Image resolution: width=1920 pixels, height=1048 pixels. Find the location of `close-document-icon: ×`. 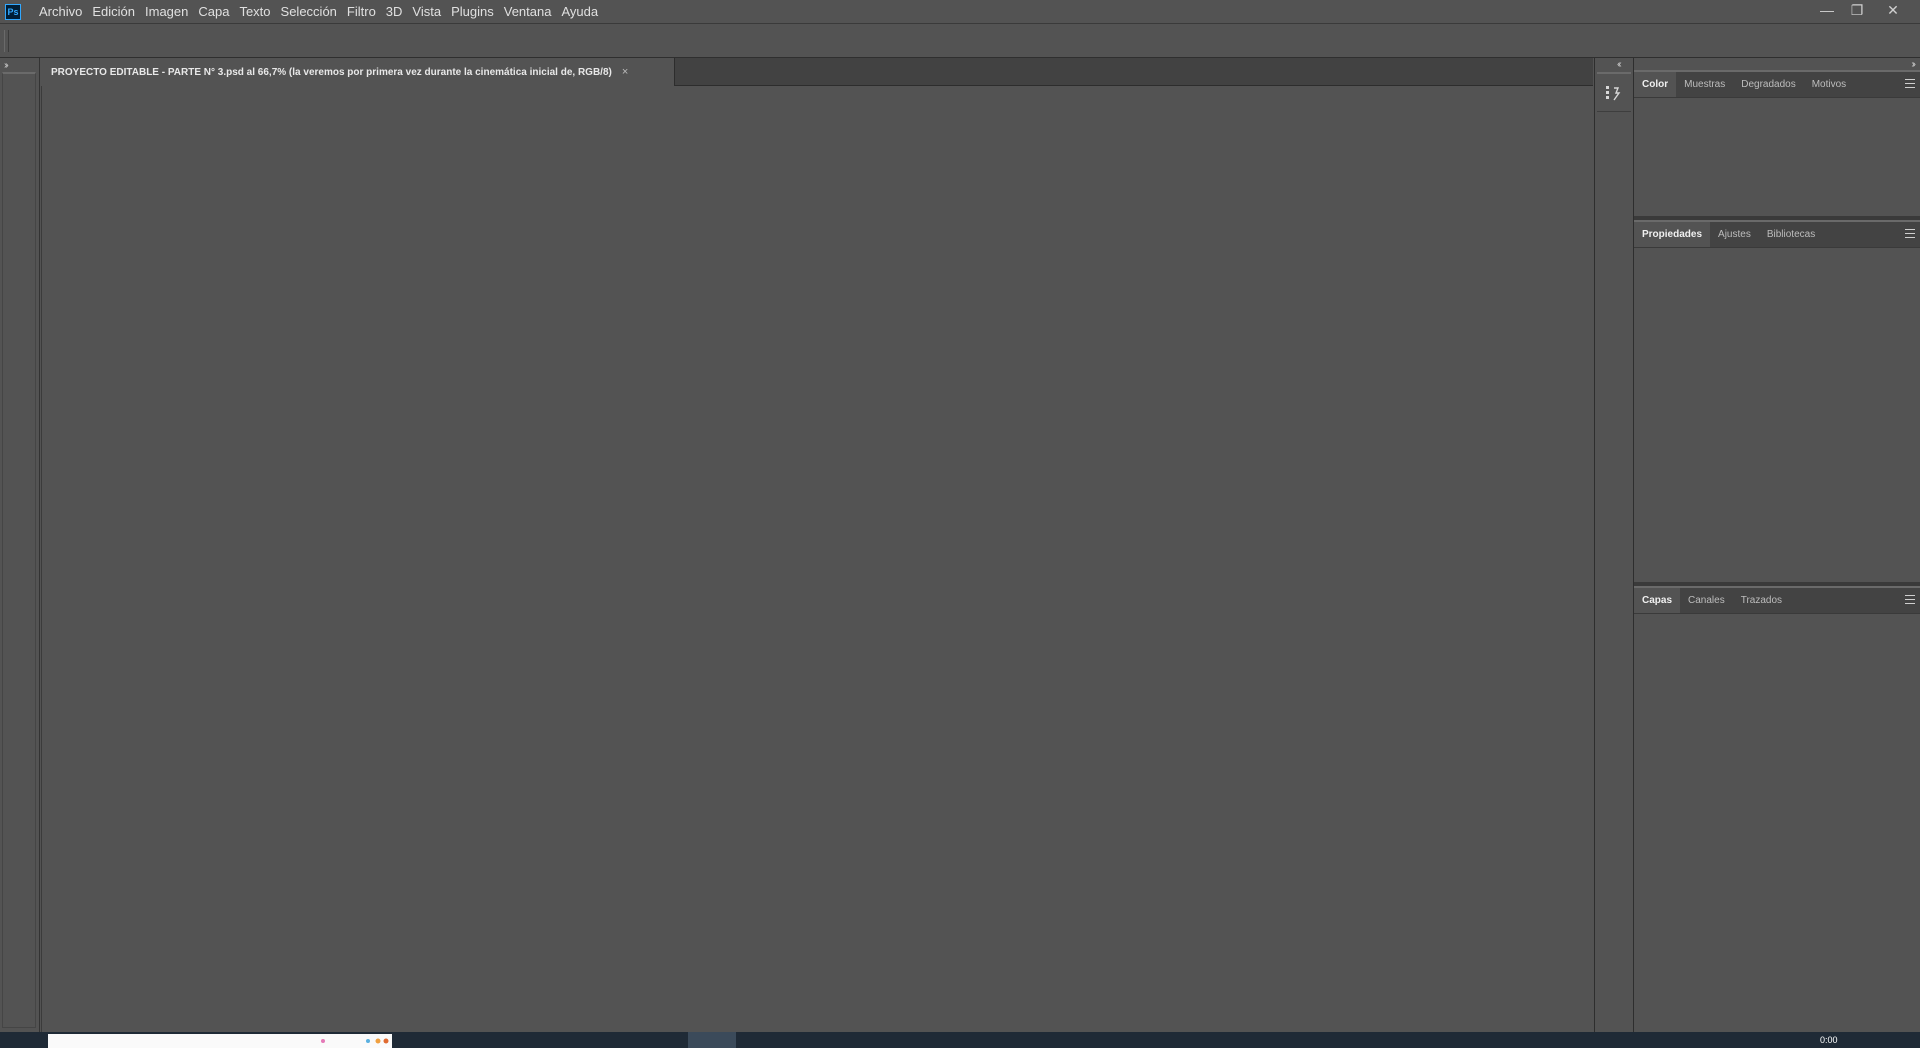

close-document-icon: × is located at coordinates (625, 72).